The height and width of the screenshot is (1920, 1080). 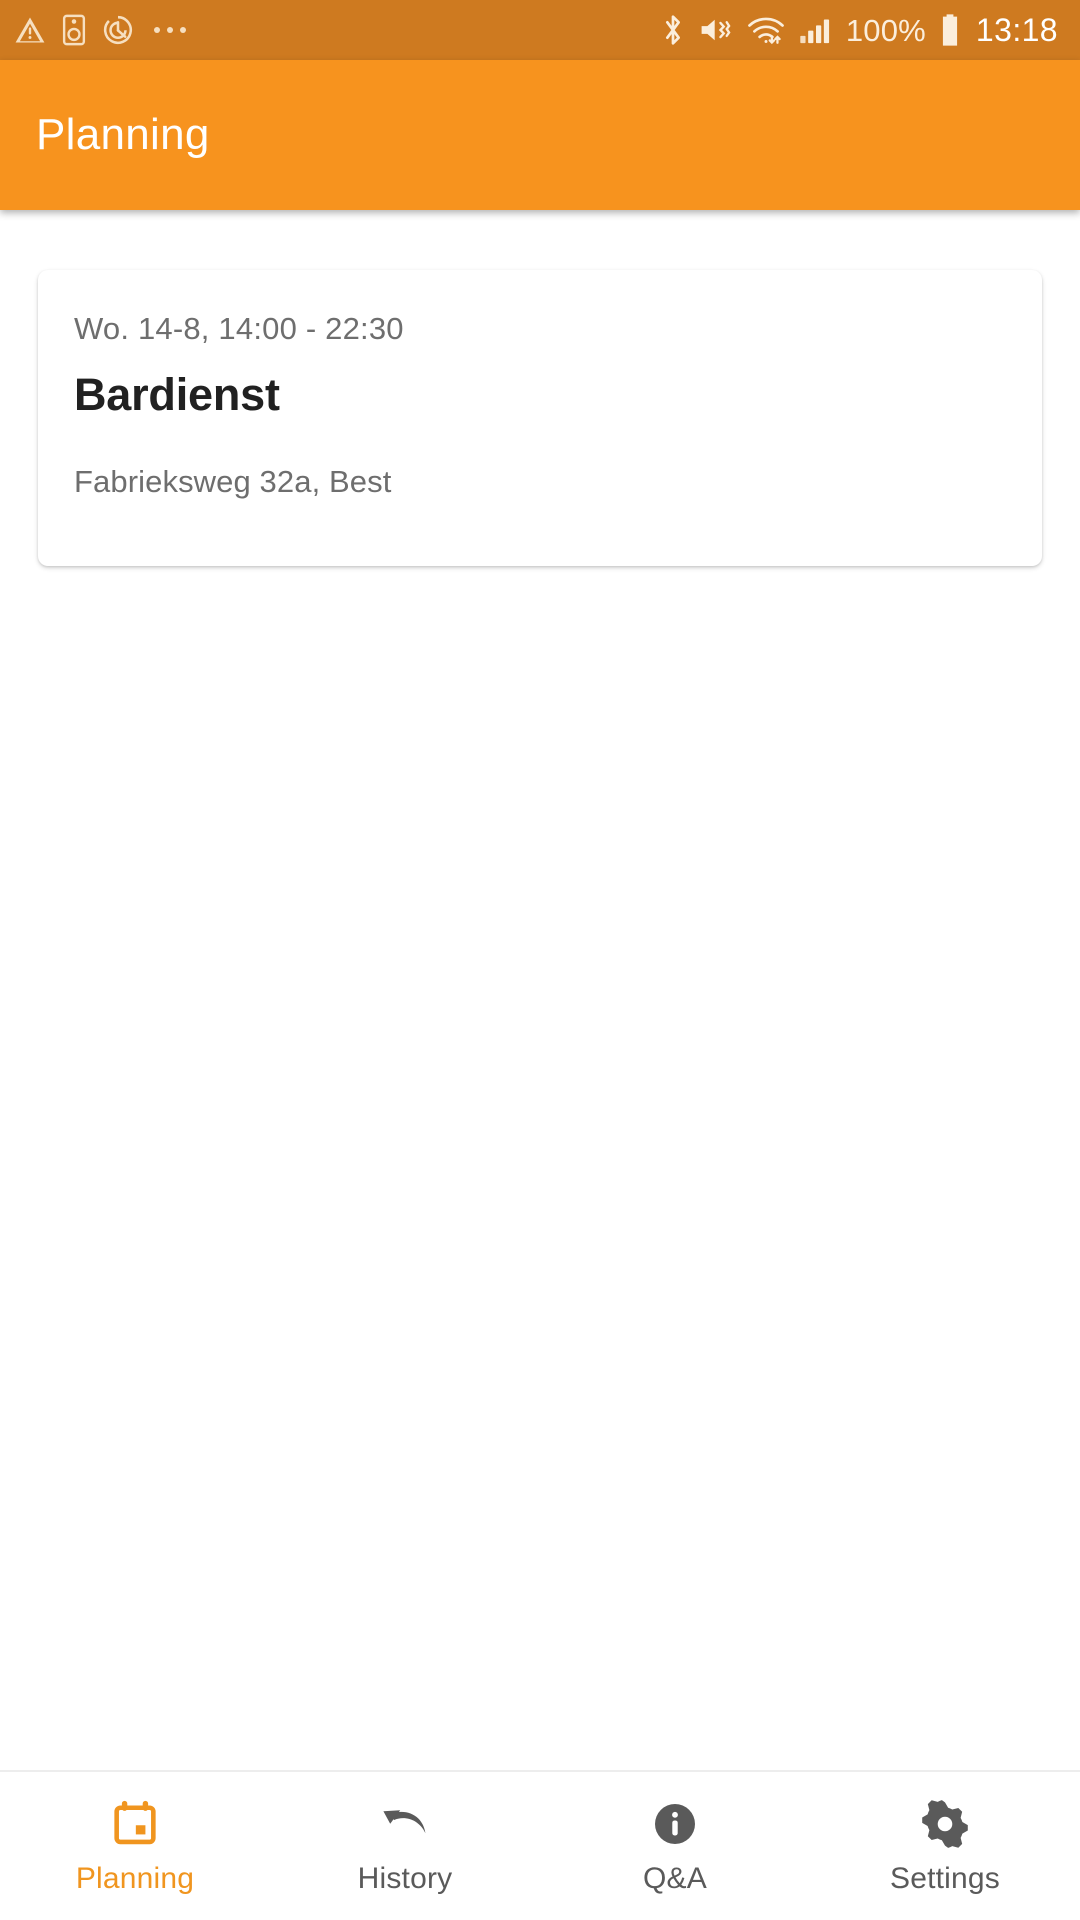 What do you see at coordinates (233, 481) in the screenshot?
I see `shift-address: Fabrieksweg 32a, Best` at bounding box center [233, 481].